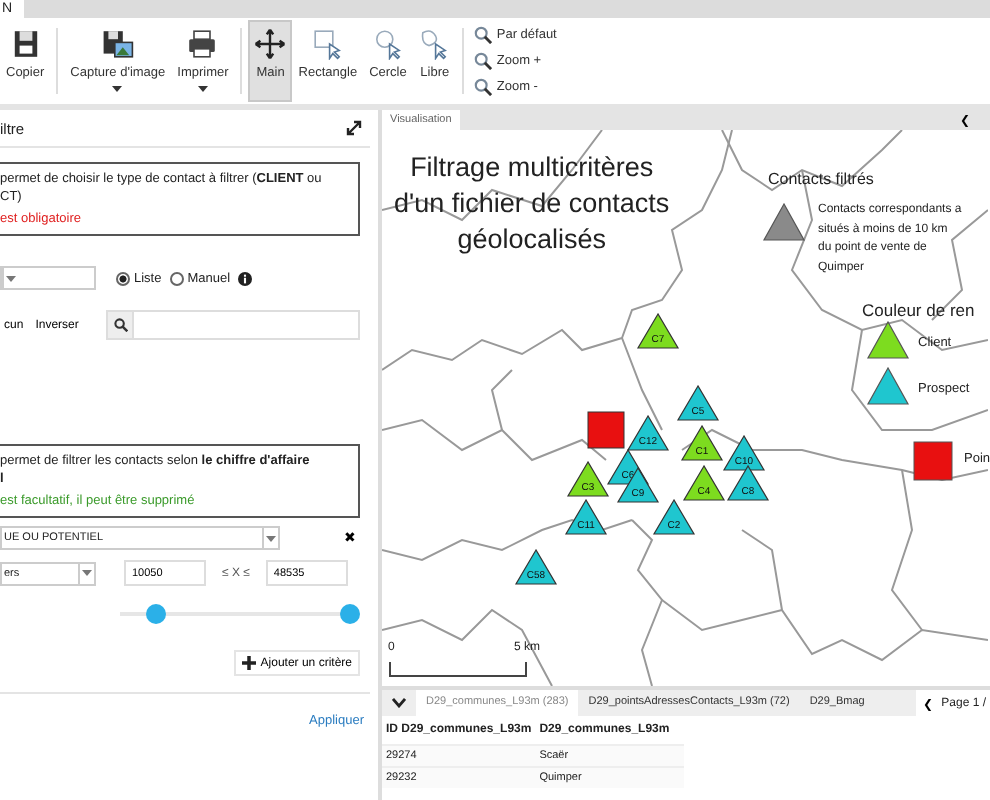  Describe the element at coordinates (532, 204) in the screenshot. I see `map-title: Filtrage multicritères d'un fichier de contacts géolocalisés` at that location.